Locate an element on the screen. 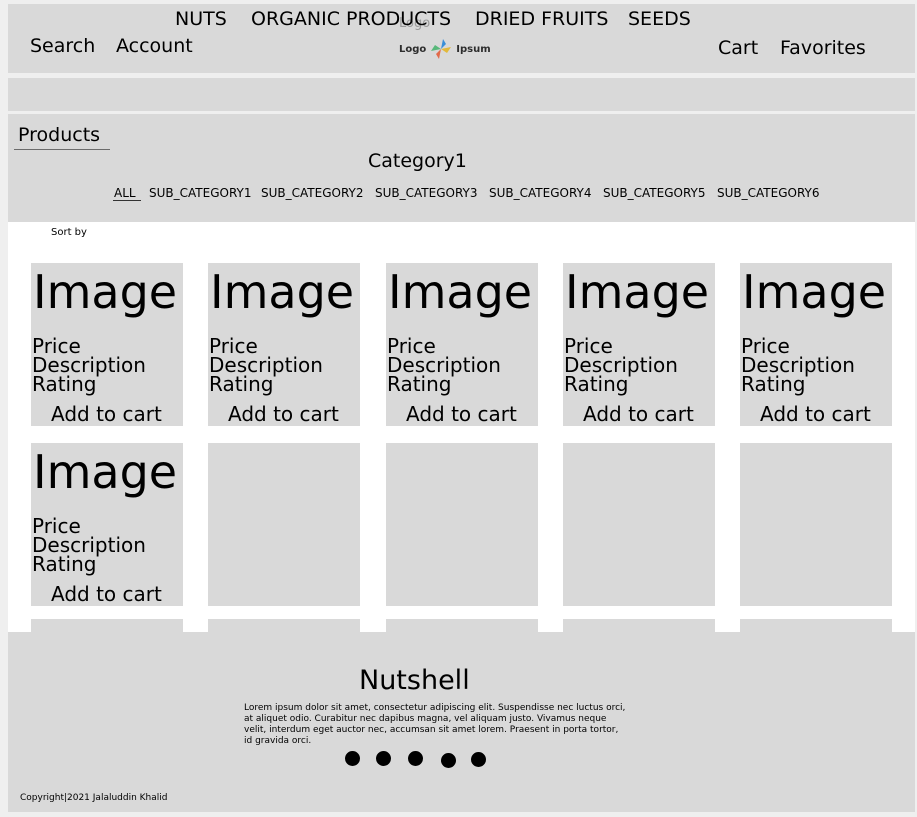 The height and width of the screenshot is (817, 917). favorites-link: Favorites is located at coordinates (823, 48).